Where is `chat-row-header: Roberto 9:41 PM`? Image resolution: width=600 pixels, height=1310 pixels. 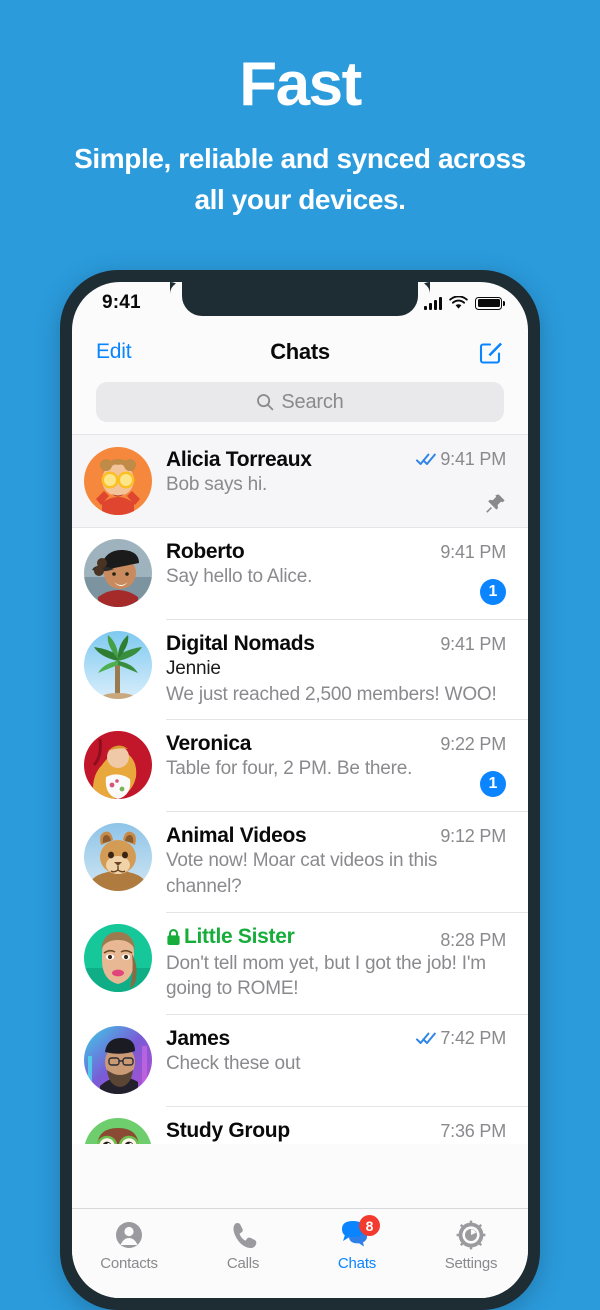 chat-row-header: Roberto 9:41 PM is located at coordinates (336, 552).